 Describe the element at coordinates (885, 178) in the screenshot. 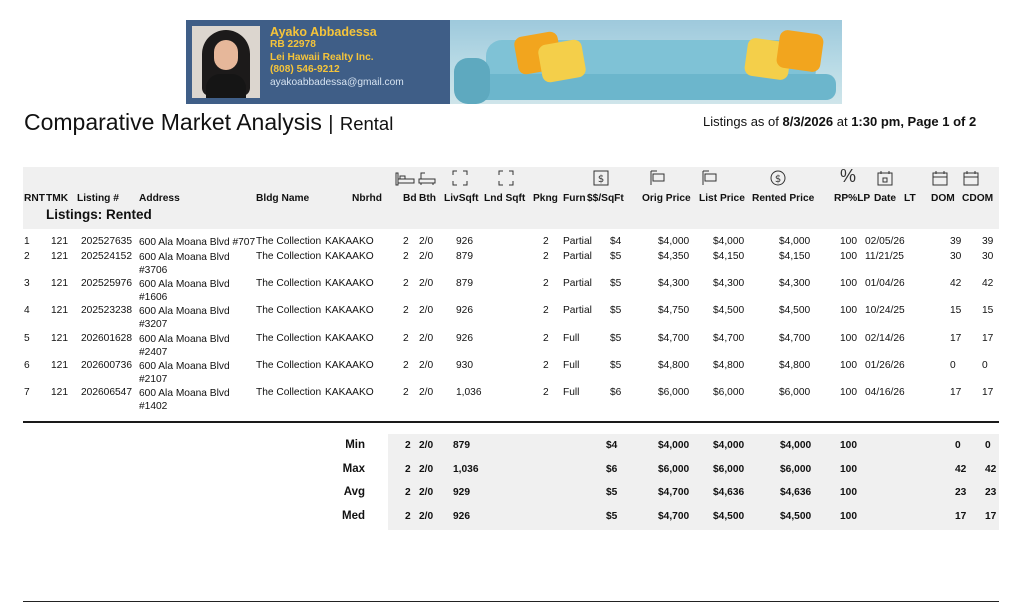

I see `calendar-icon` at that location.